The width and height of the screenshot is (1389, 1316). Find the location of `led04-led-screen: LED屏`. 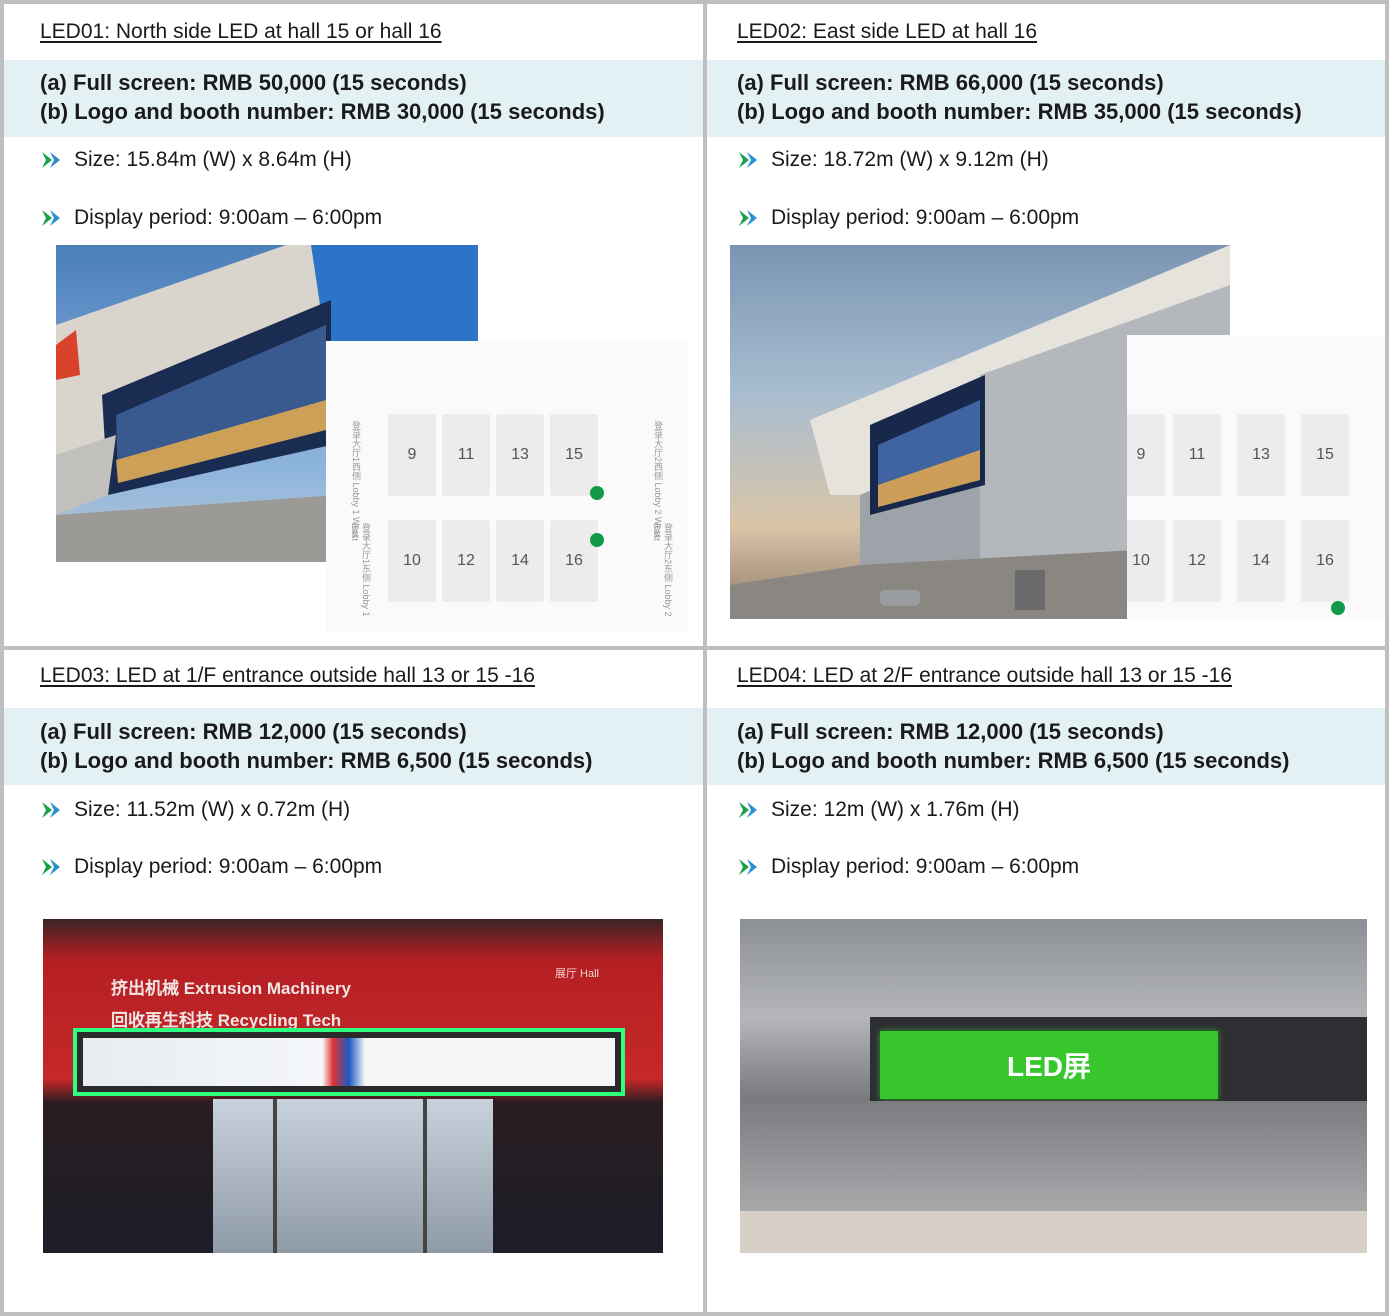

led04-led-screen: LED屏 is located at coordinates (1049, 1065).